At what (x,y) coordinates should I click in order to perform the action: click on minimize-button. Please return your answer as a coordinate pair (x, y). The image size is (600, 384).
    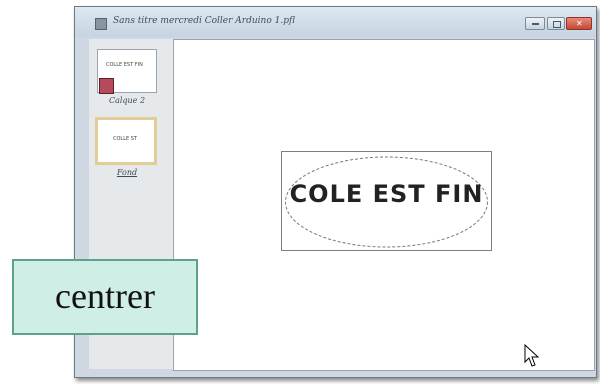
    Looking at the image, I should click on (535, 23).